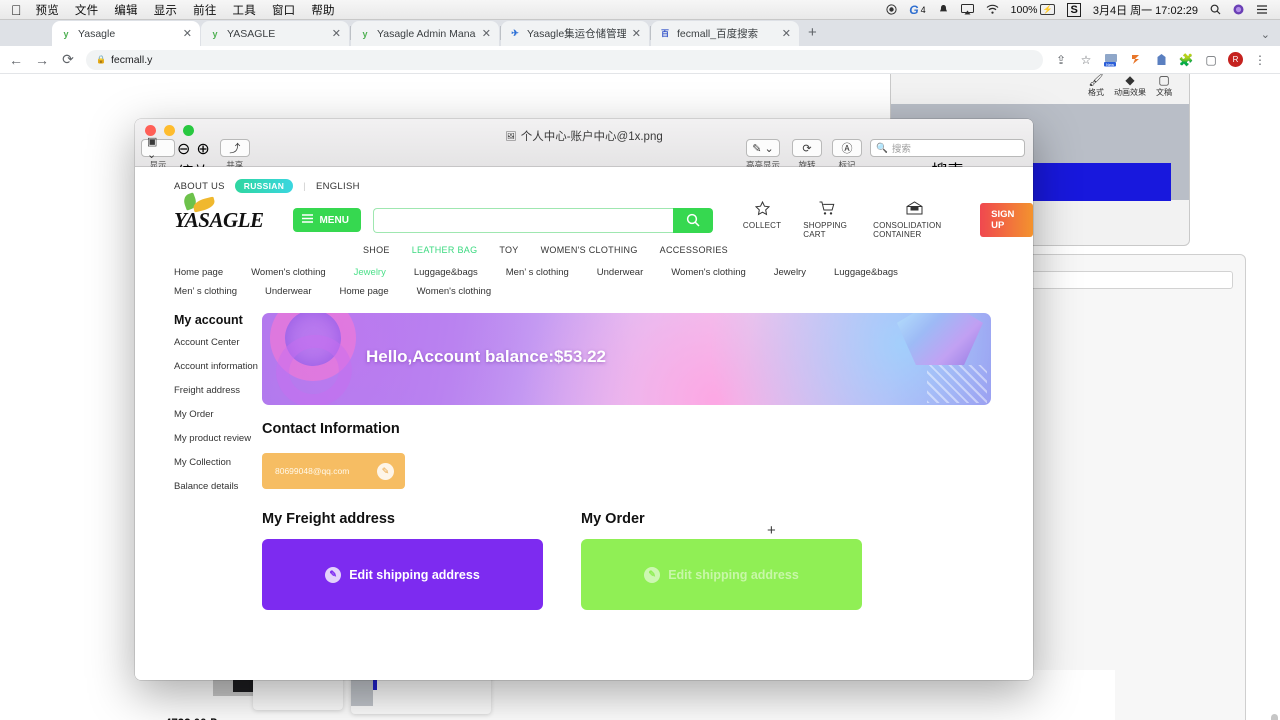  I want to click on rotate-icon: ⟳, so click(807, 148).